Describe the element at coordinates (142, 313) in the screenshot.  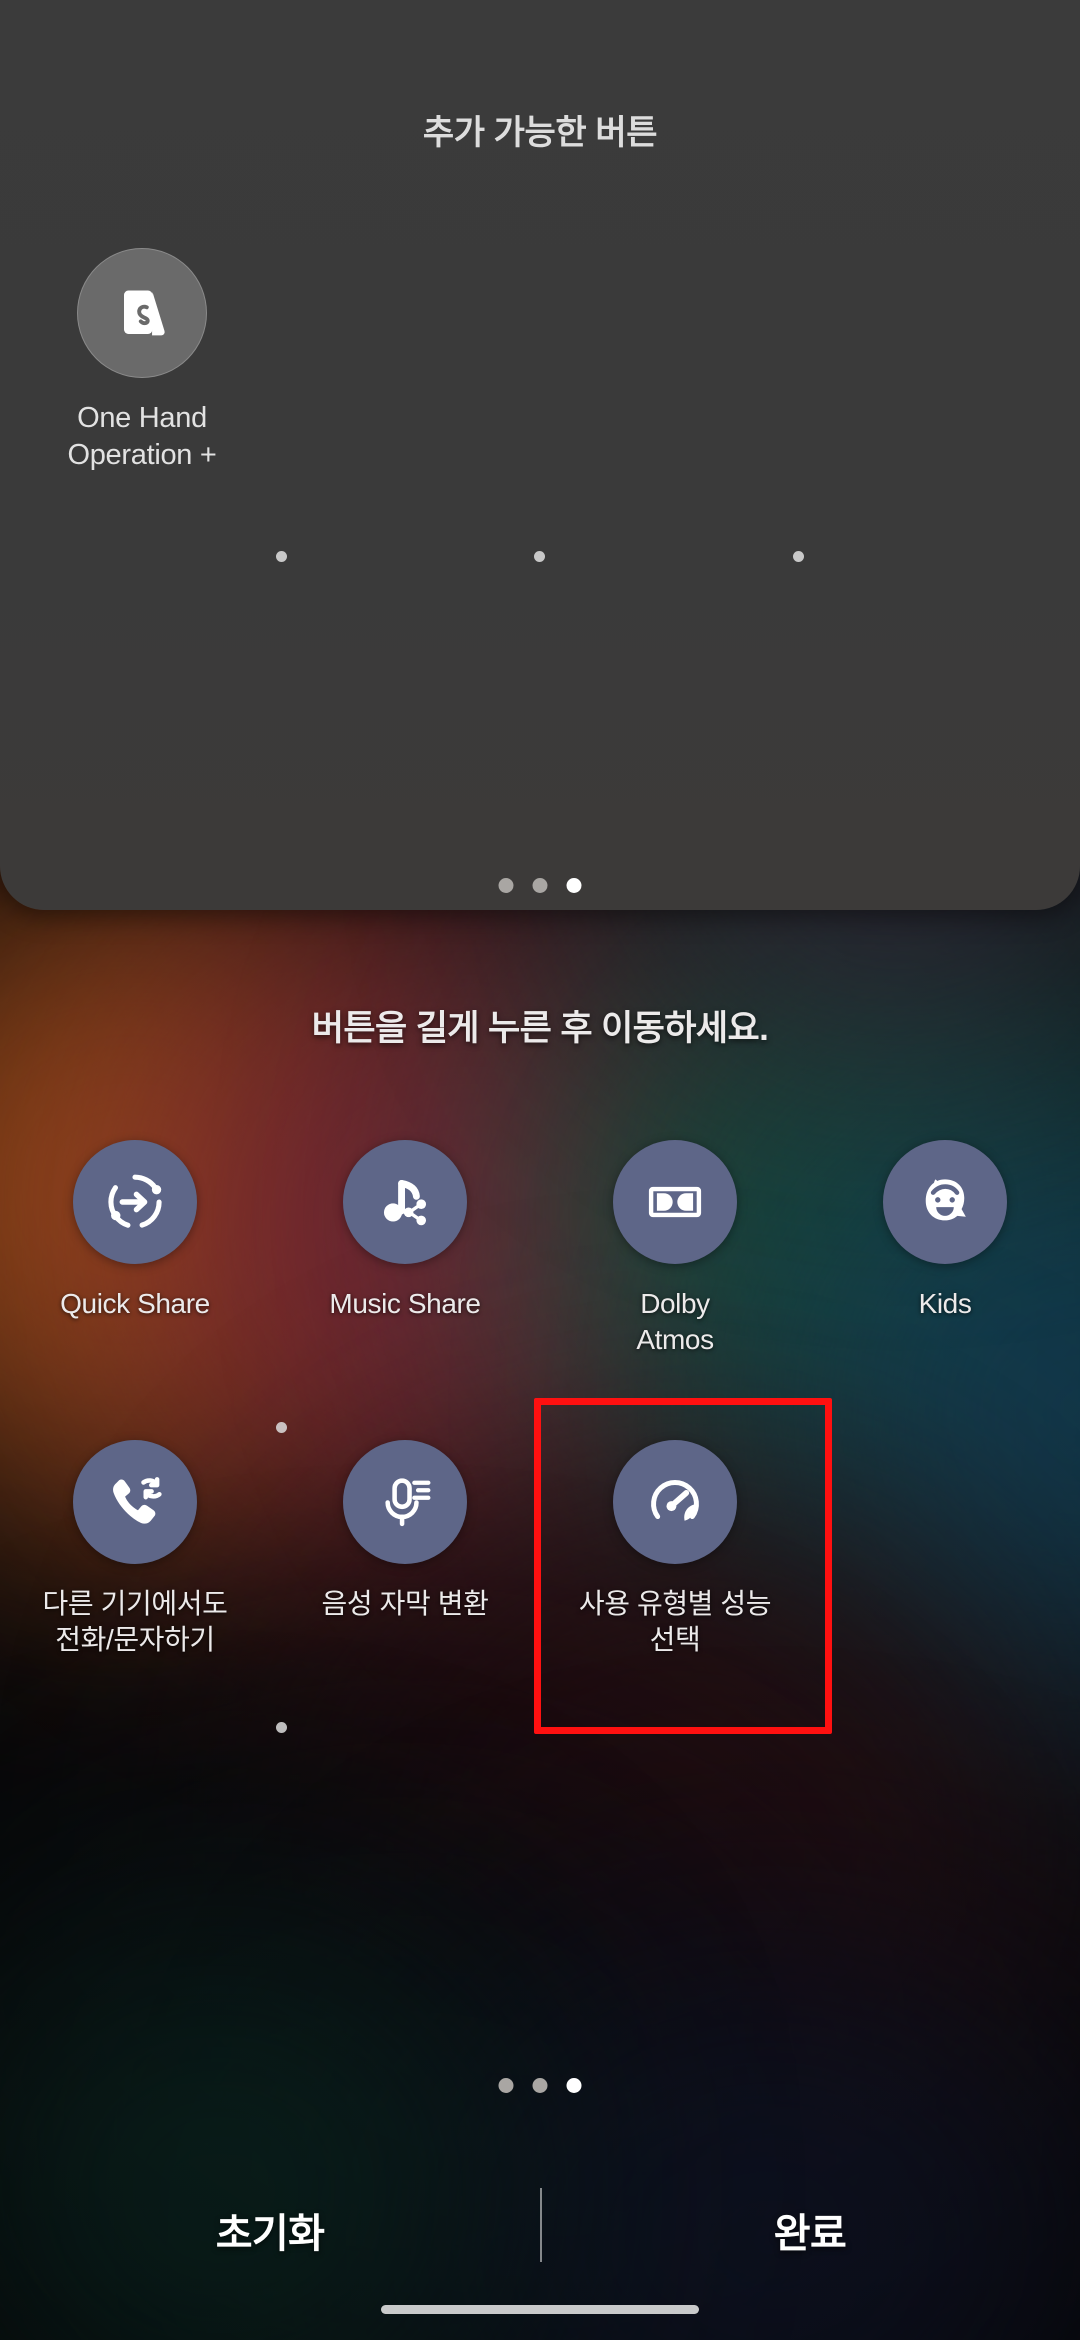
I see `one-hand-operation-icon` at that location.